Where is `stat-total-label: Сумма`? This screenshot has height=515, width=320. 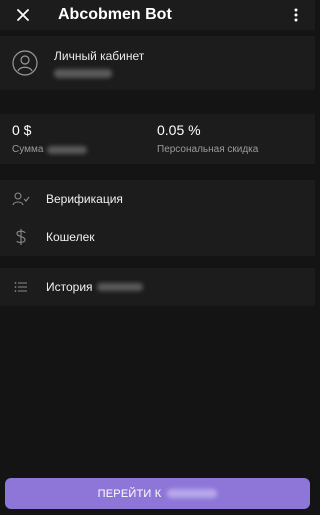
stat-total-label: Сумма is located at coordinates (84, 149).